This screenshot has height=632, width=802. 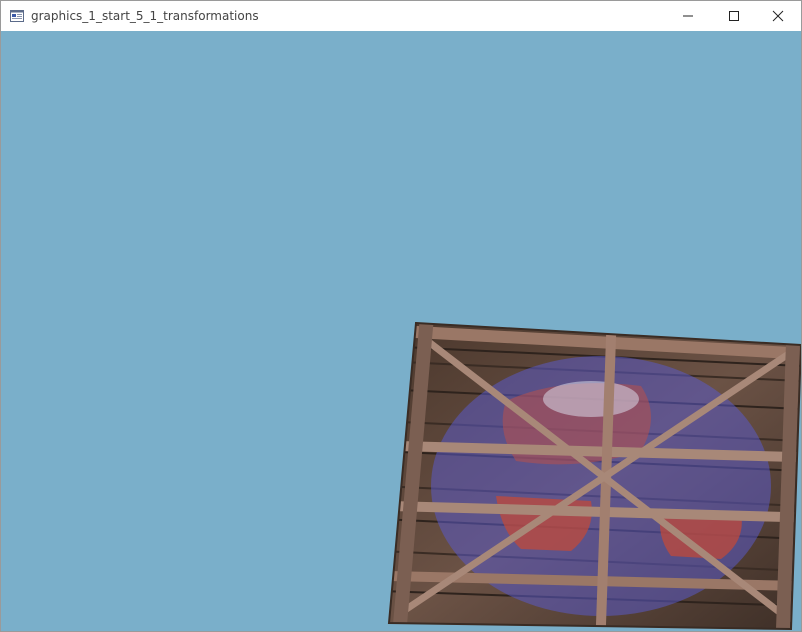 I want to click on close-icon, so click(x=778, y=16).